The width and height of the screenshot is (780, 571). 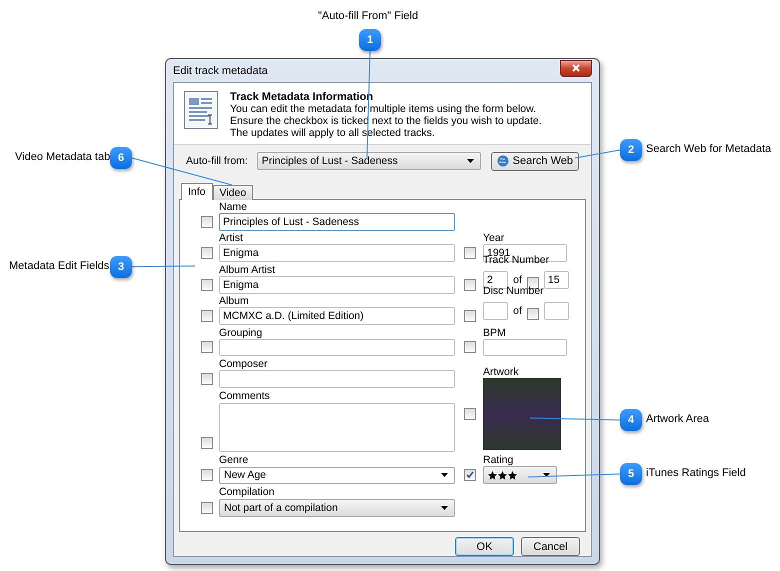 What do you see at coordinates (337, 475) in the screenshot?
I see `combo-box: New Age` at bounding box center [337, 475].